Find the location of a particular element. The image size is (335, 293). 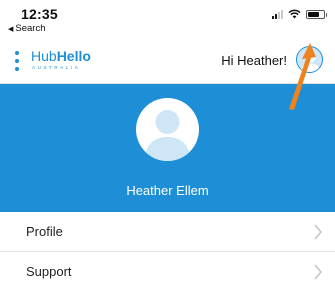

back-app-label: Search is located at coordinates (30, 28).